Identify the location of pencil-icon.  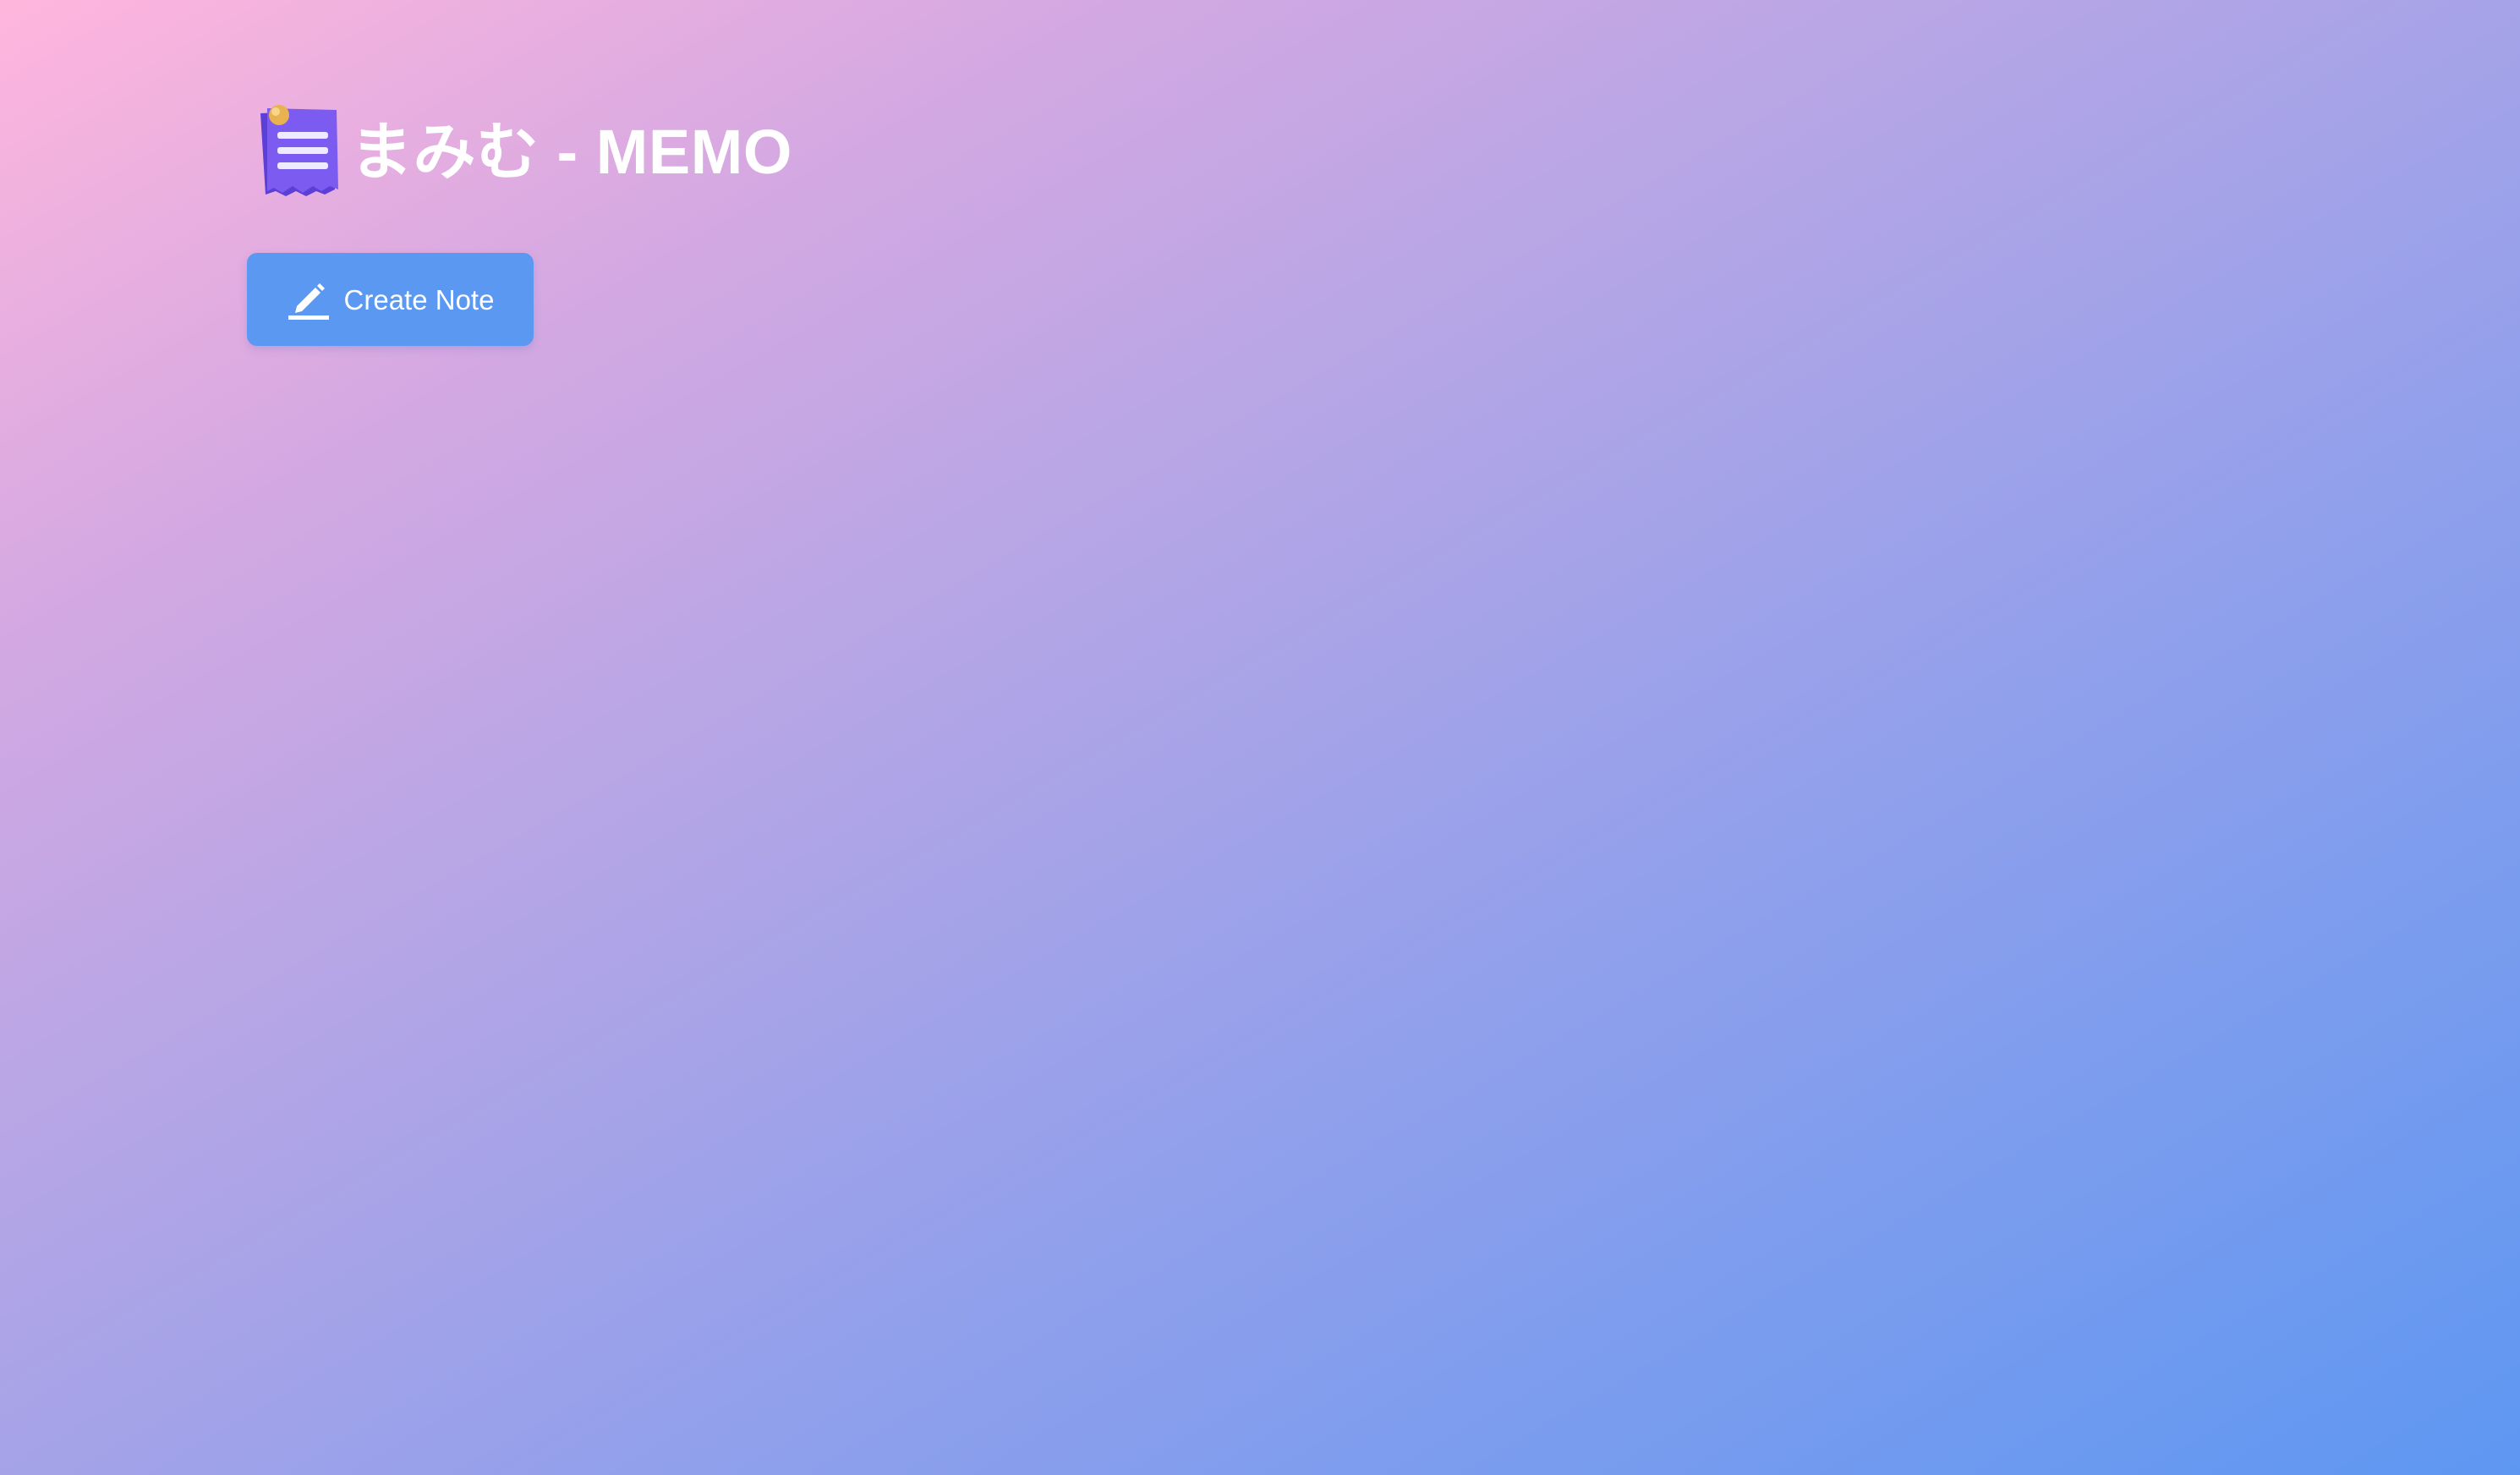
(308, 301).